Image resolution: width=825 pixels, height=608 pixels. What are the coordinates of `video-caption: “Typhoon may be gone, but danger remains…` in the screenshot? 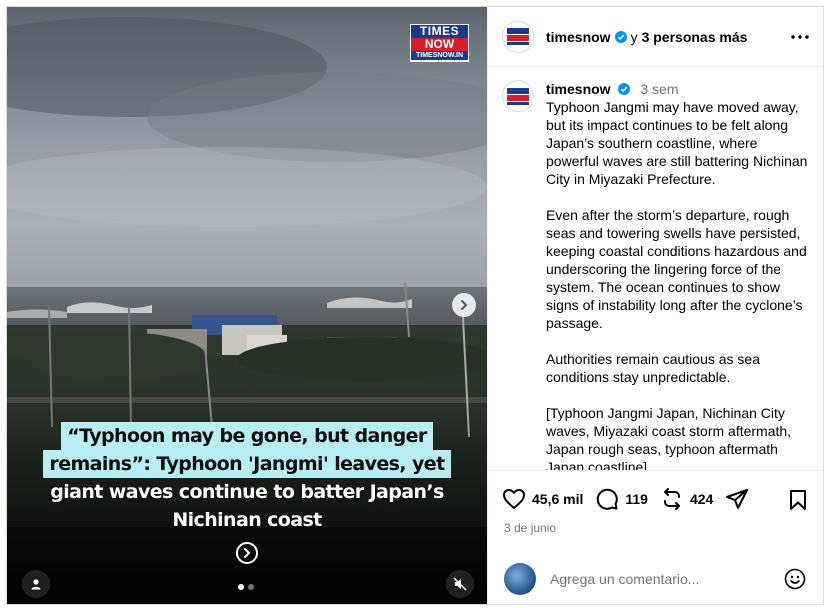 It's located at (247, 478).